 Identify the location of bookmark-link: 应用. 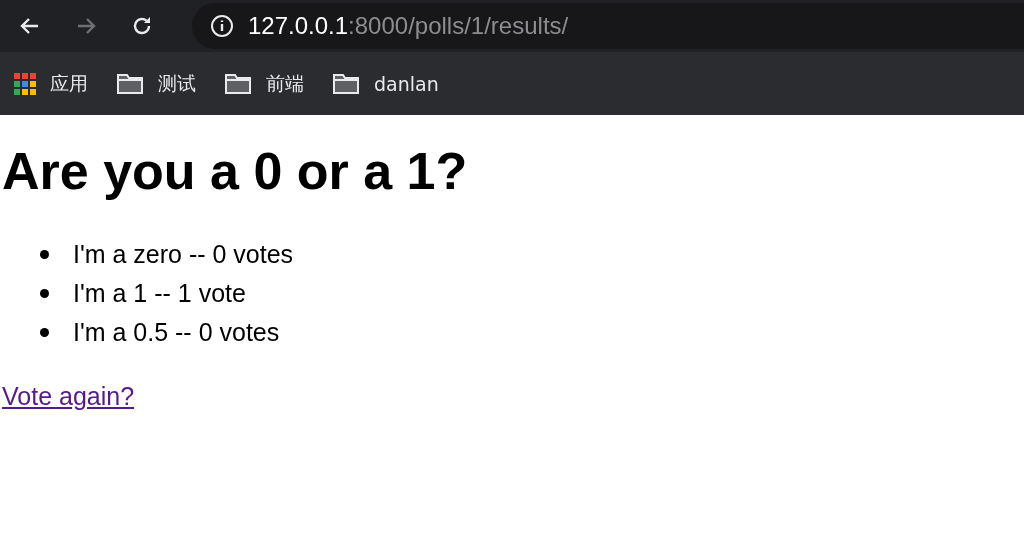
(69, 83).